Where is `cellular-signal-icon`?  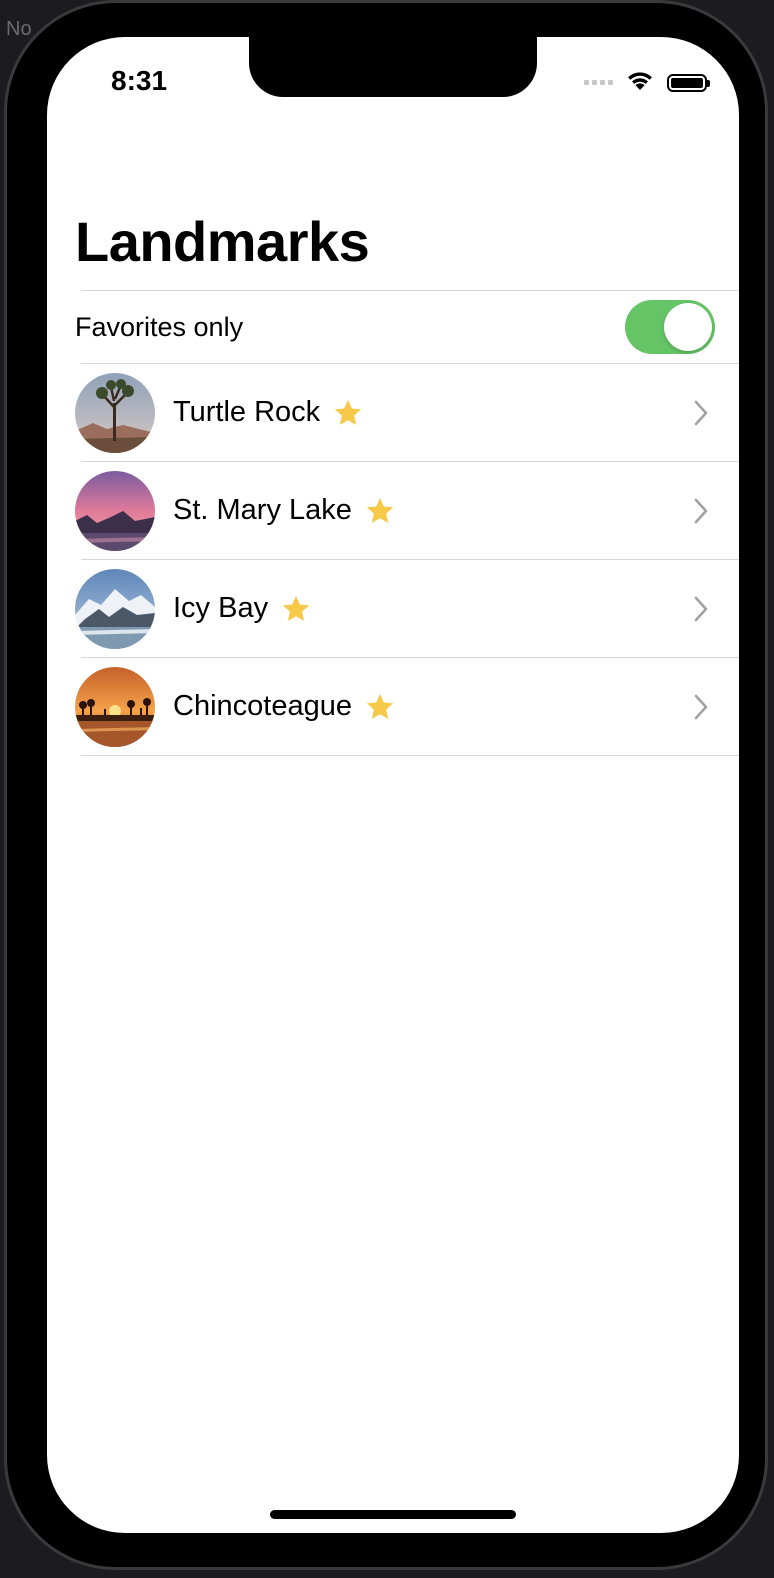 cellular-signal-icon is located at coordinates (598, 82).